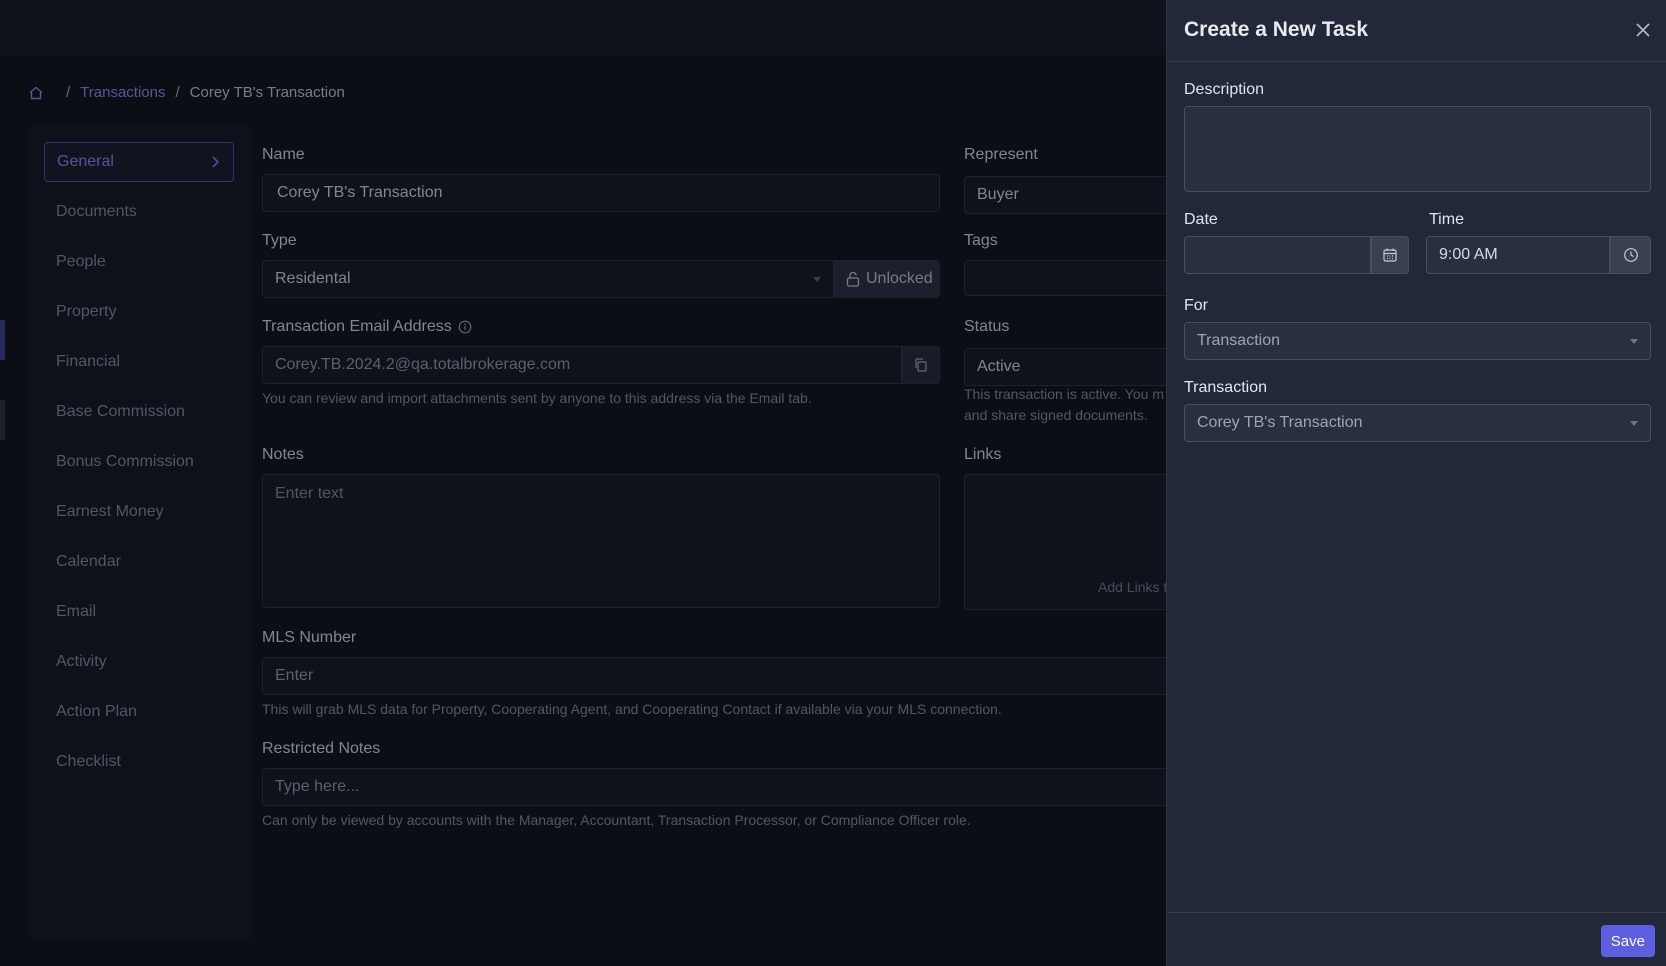  What do you see at coordinates (1224, 89) in the screenshot?
I see `description-label: Description` at bounding box center [1224, 89].